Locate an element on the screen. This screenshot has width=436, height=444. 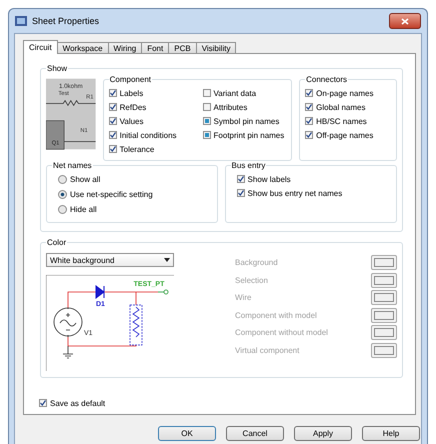
group-title: Bus entry is located at coordinates (248, 165).